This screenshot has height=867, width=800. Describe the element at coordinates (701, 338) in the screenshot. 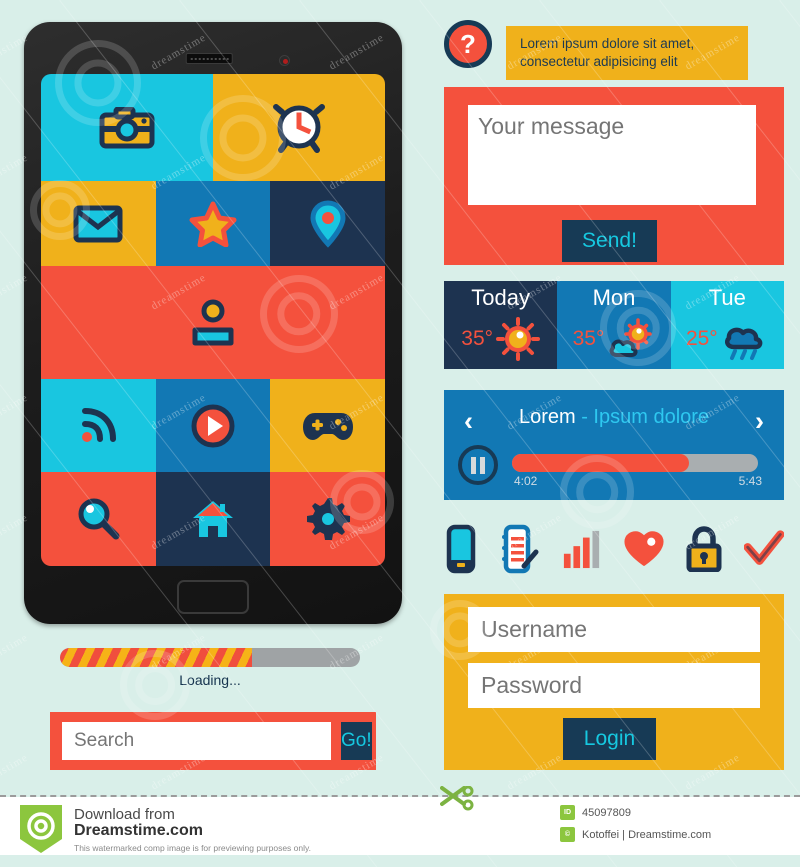

I see `weather-temp: 25°` at that location.